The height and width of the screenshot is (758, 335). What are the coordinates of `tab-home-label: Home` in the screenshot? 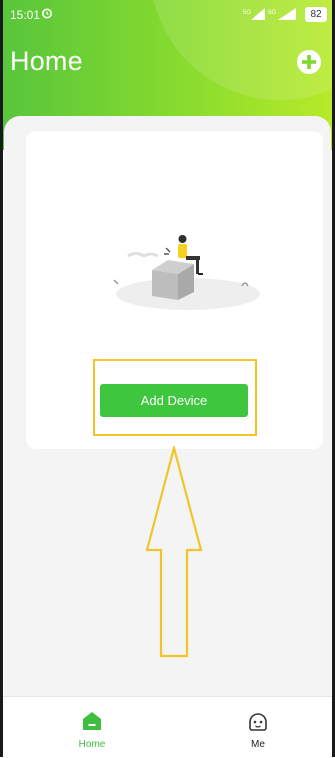 It's located at (92, 744).